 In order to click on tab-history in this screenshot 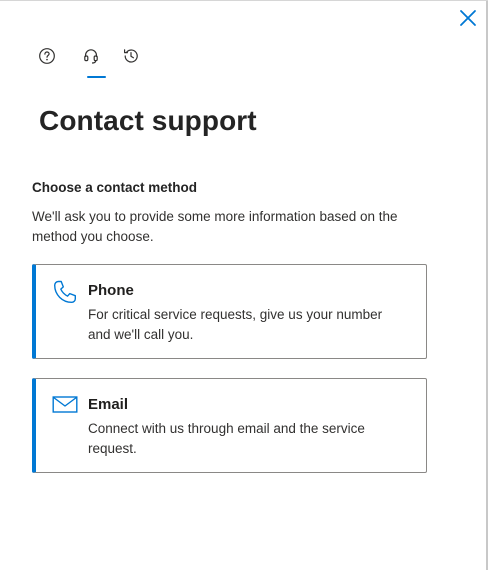, I will do `click(140, 62)`.